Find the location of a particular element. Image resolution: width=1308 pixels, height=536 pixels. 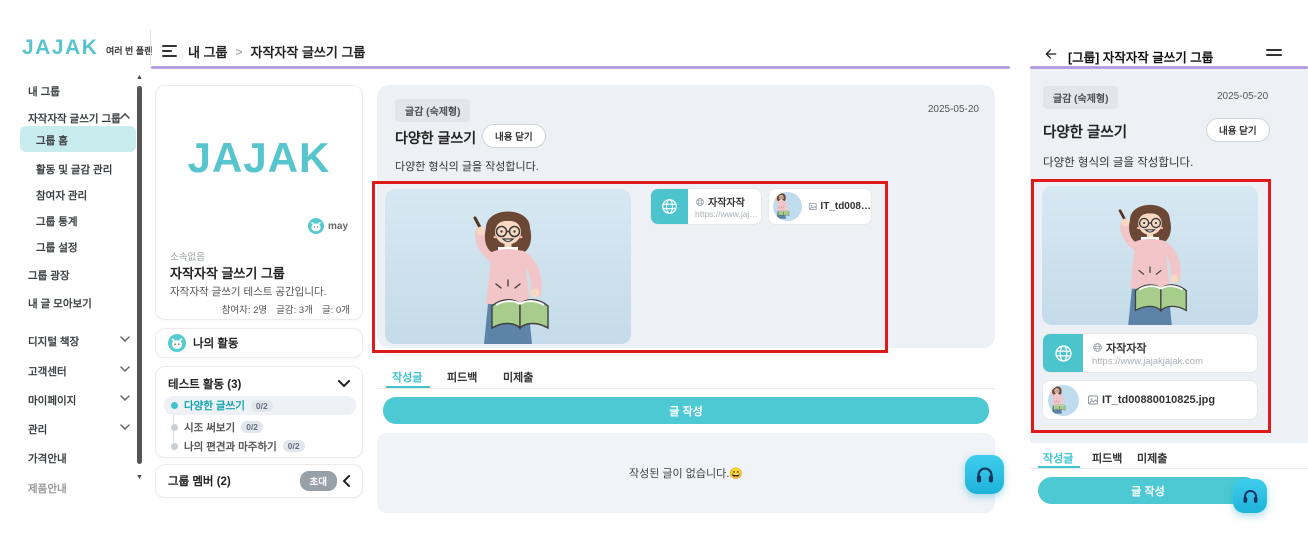

invite-button: 초대 is located at coordinates (318, 481).